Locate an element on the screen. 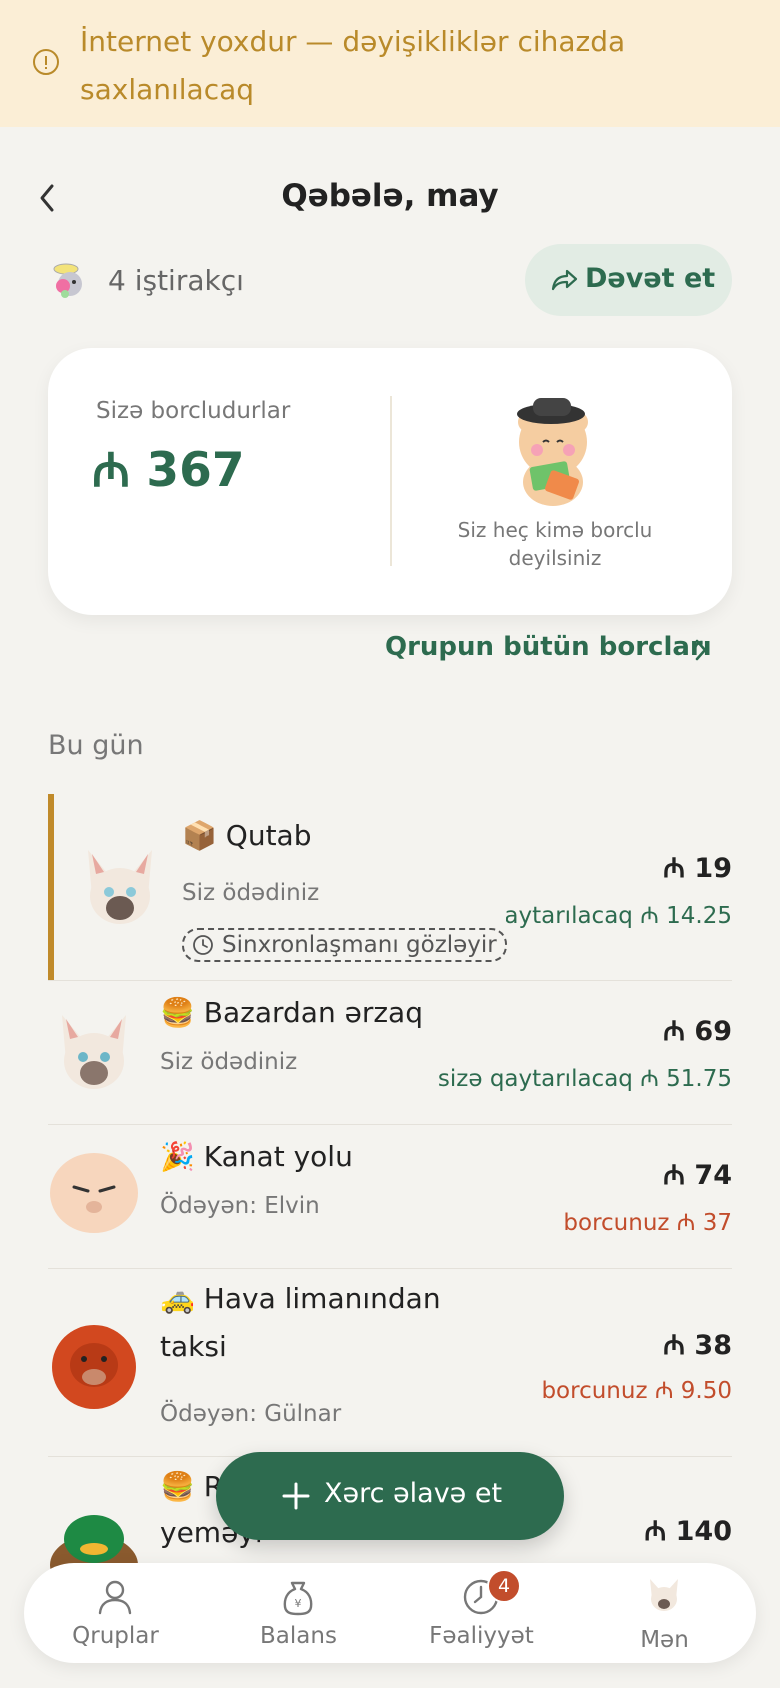 This screenshot has width=780, height=1688. tab-balance: ¥ Balans is located at coordinates (298, 1613).